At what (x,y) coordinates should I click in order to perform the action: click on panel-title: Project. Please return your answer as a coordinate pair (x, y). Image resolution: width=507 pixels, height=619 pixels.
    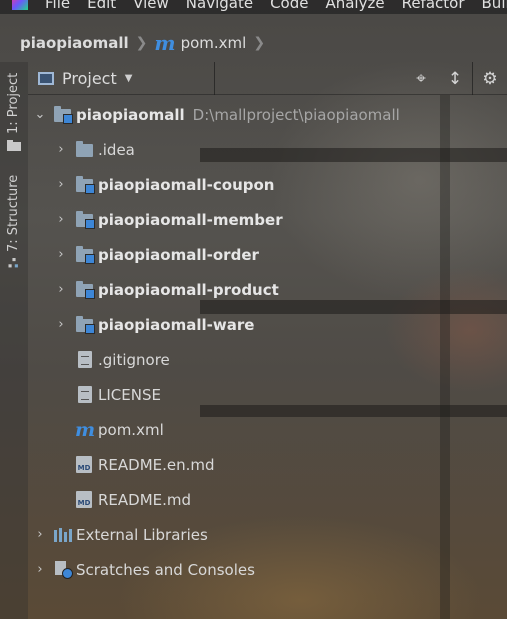
    Looking at the image, I should click on (89, 78).